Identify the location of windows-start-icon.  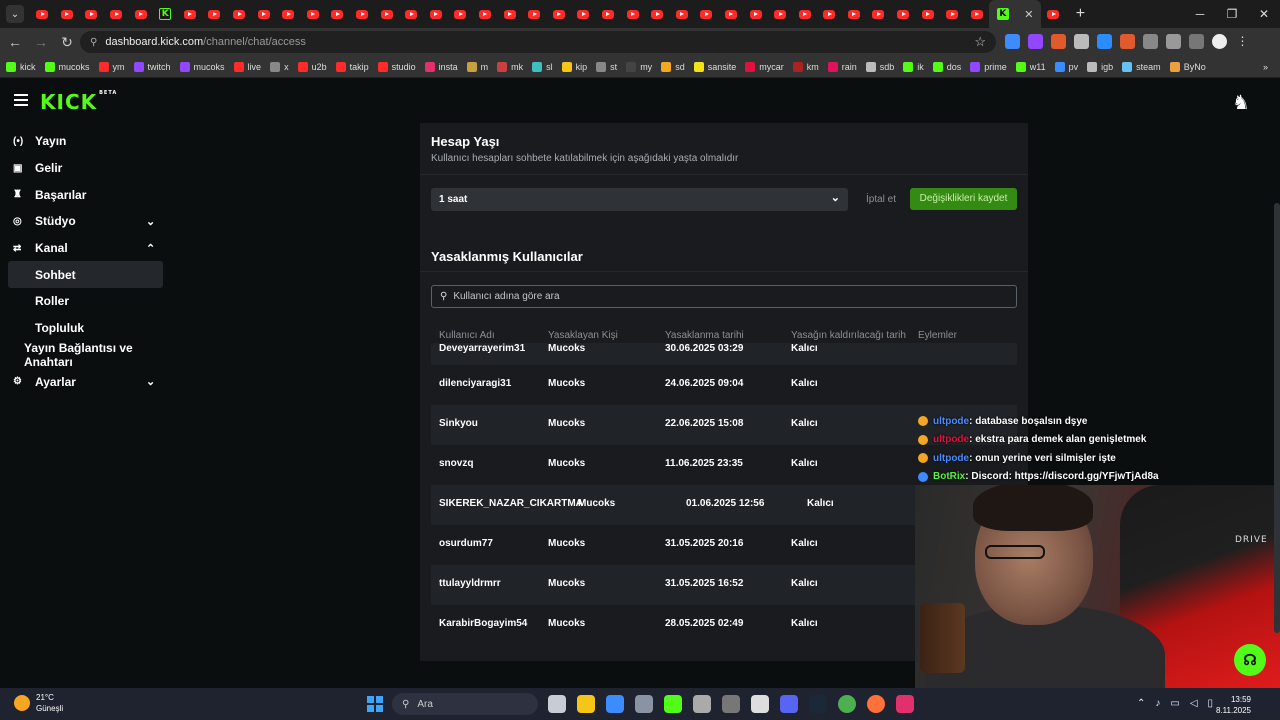
(375, 704).